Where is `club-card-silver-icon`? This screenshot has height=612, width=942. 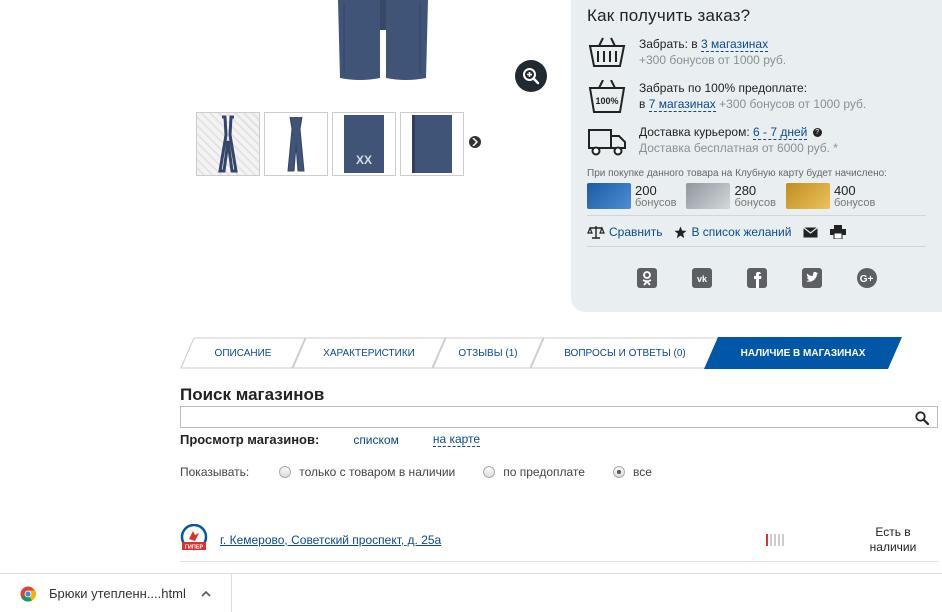
club-card-silver-icon is located at coordinates (708, 196).